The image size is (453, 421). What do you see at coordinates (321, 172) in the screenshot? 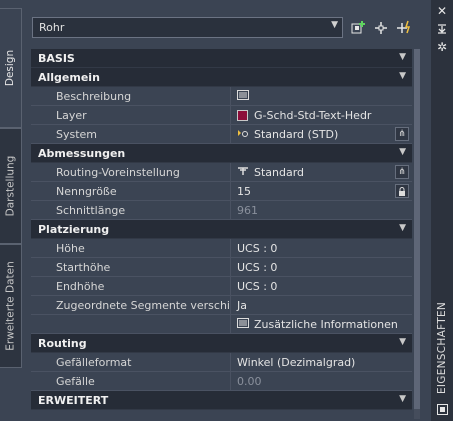
I see `property-value: Standard ⋔` at bounding box center [321, 172].